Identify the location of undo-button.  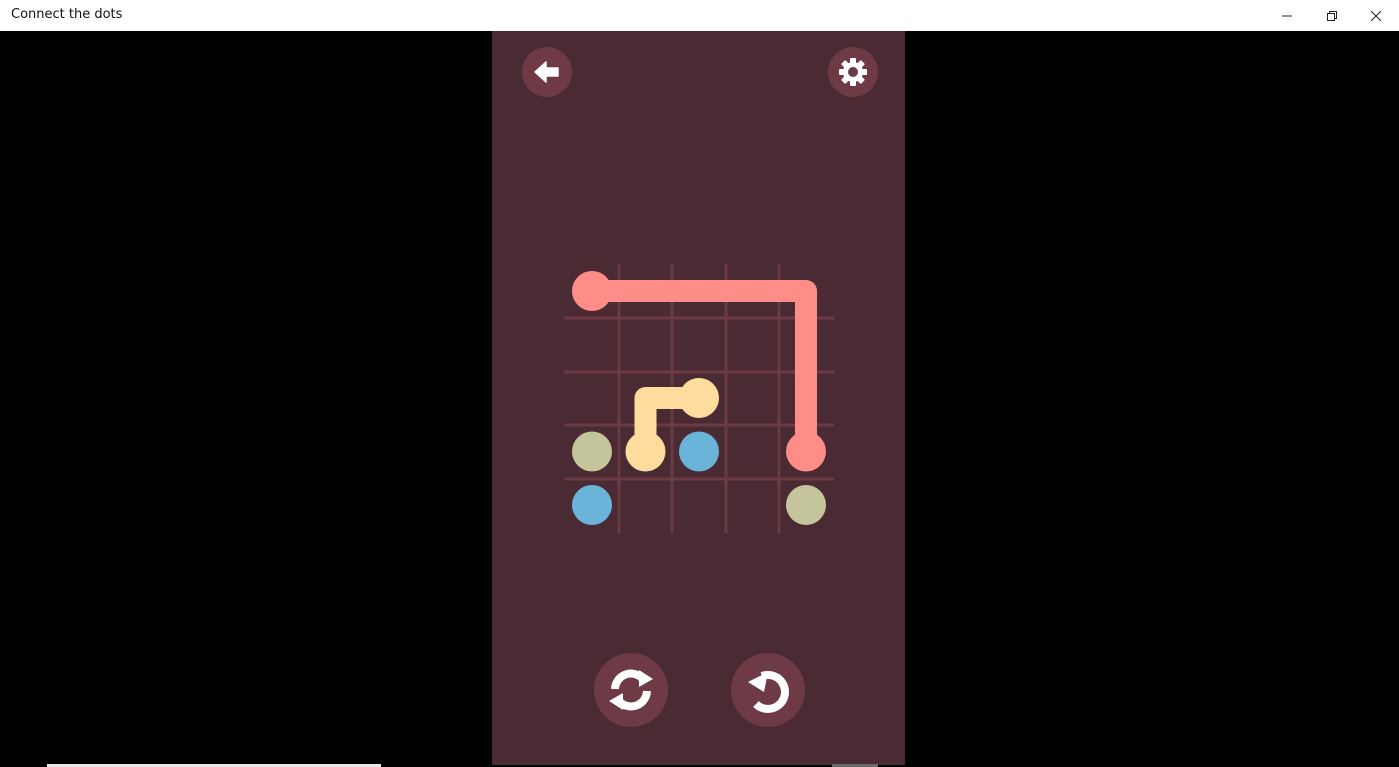
(768, 690).